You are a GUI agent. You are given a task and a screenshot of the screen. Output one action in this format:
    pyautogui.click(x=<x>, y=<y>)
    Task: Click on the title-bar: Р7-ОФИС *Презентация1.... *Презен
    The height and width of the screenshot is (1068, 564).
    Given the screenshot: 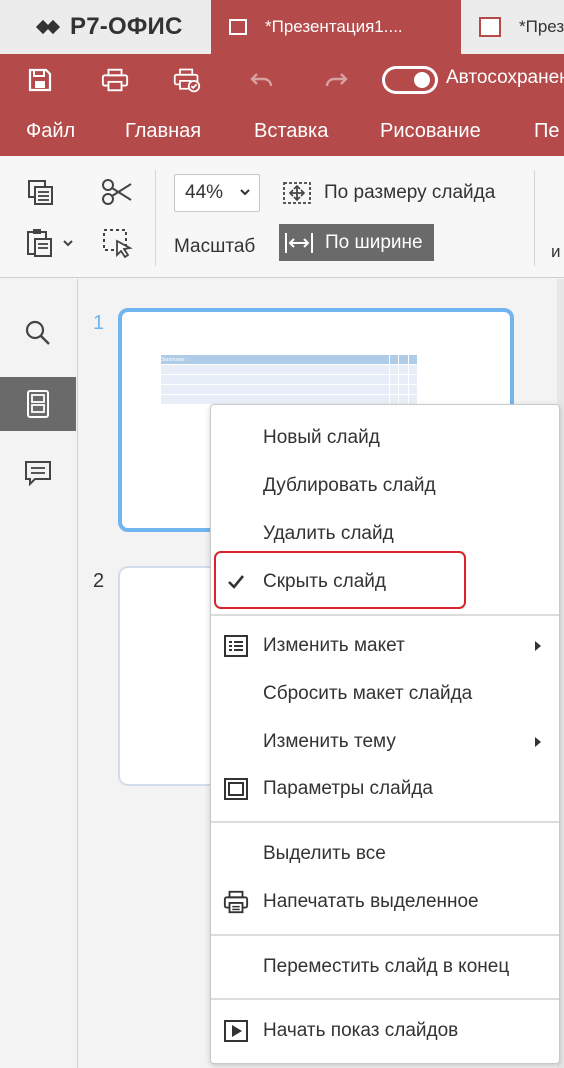 What is the action you would take?
    pyautogui.click(x=282, y=27)
    